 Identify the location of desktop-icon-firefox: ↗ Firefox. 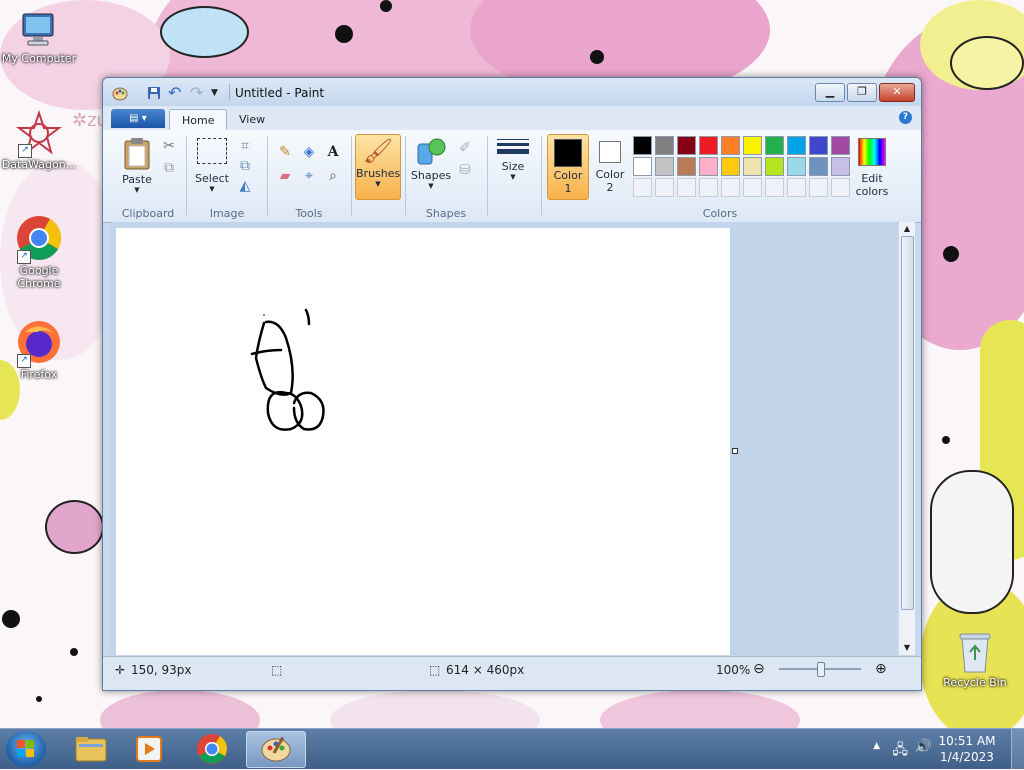
(39, 349).